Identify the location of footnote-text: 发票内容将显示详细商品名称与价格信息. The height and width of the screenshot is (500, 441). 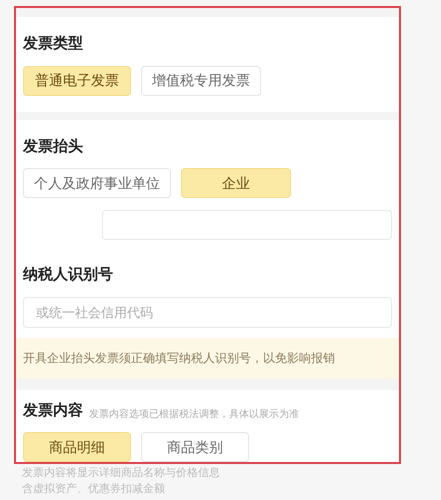
(121, 473).